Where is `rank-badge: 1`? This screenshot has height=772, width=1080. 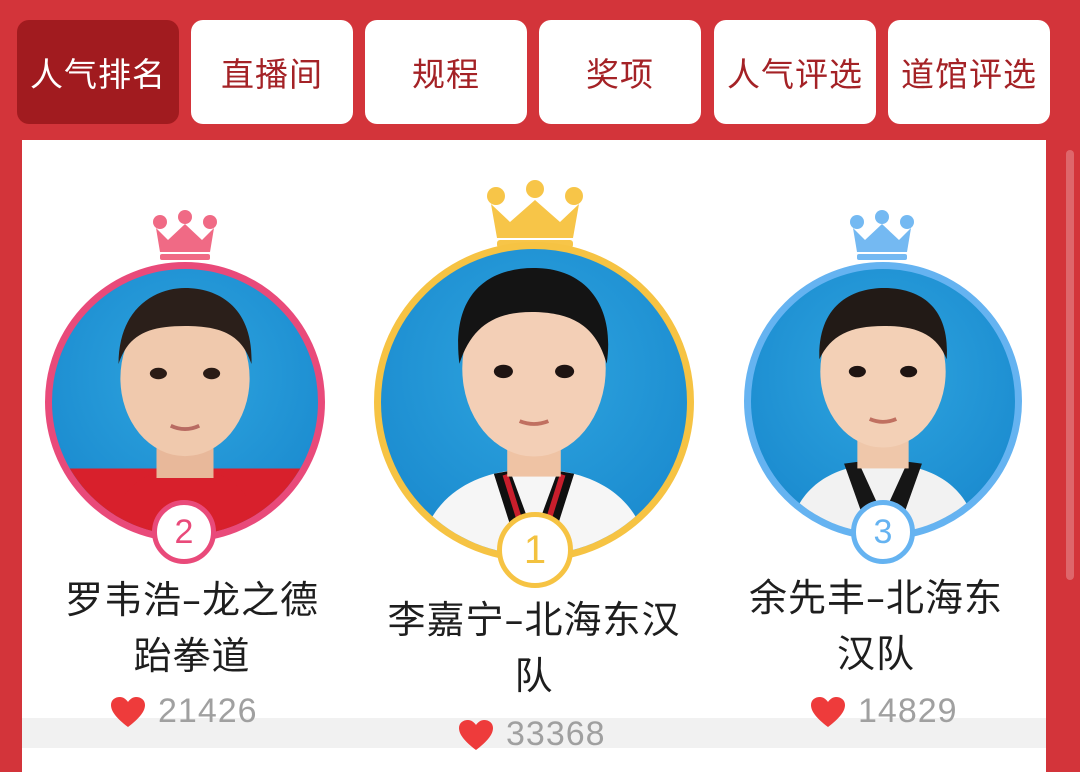 rank-badge: 1 is located at coordinates (535, 550).